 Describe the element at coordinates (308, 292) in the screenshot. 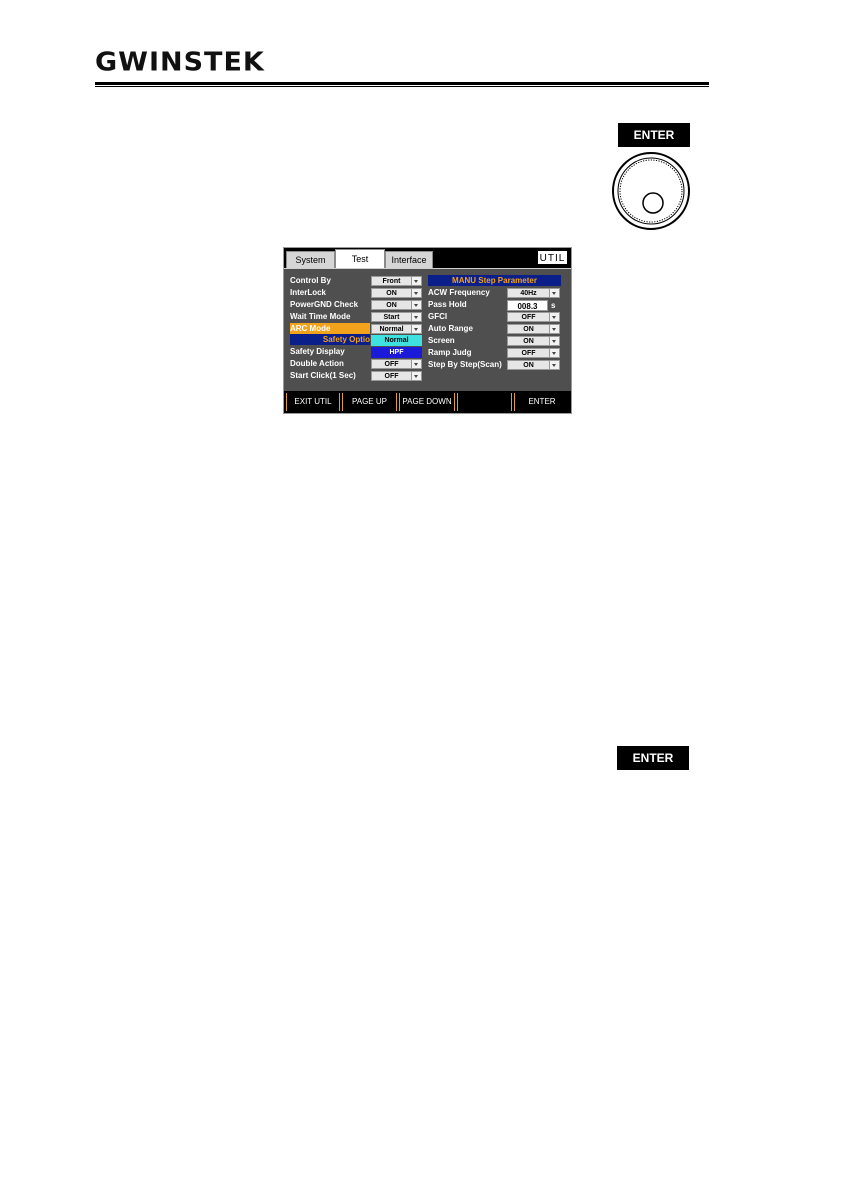

I see `label-interlock: InterLock` at that location.